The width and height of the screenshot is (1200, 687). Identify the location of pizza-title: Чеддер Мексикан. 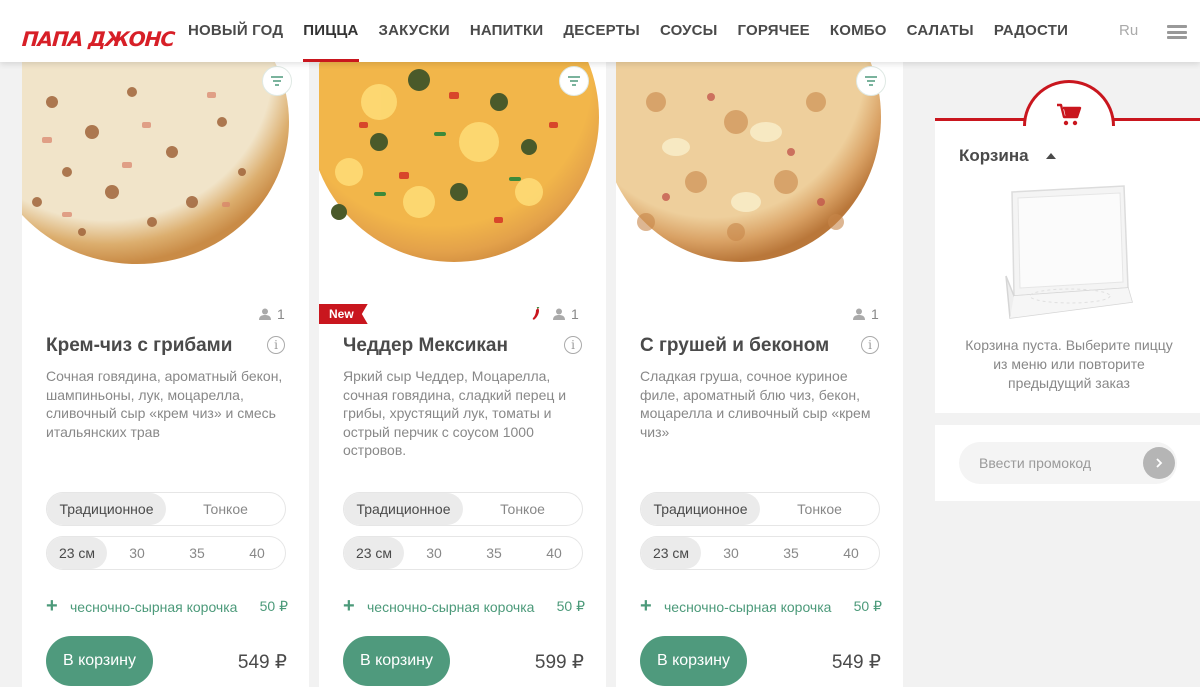
(425, 345).